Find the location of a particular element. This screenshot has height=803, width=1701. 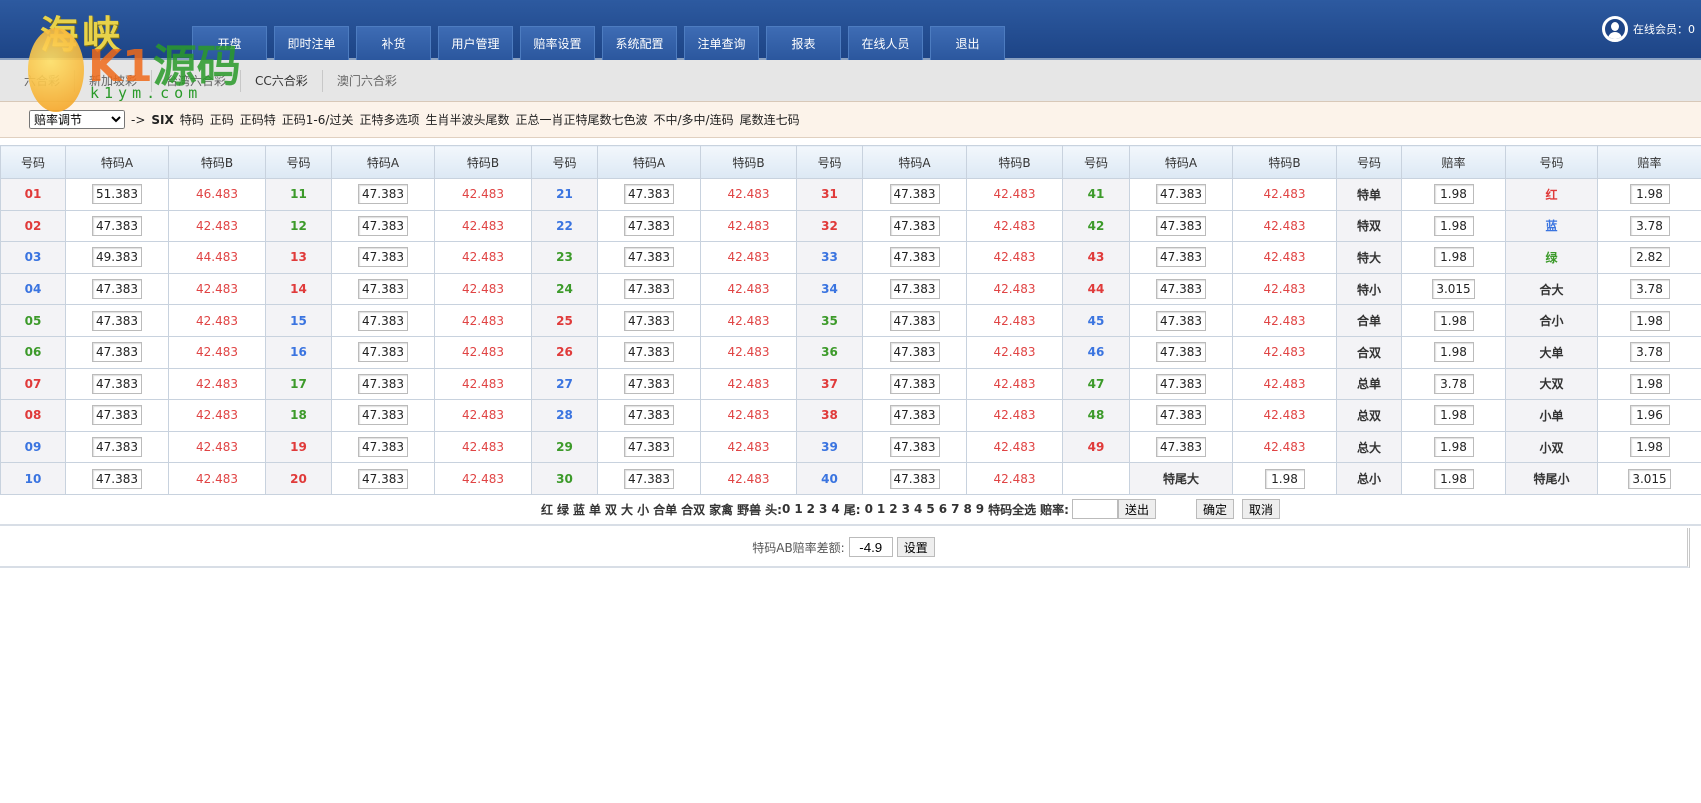

nav-online-users: 在线人员 is located at coordinates (885, 43).